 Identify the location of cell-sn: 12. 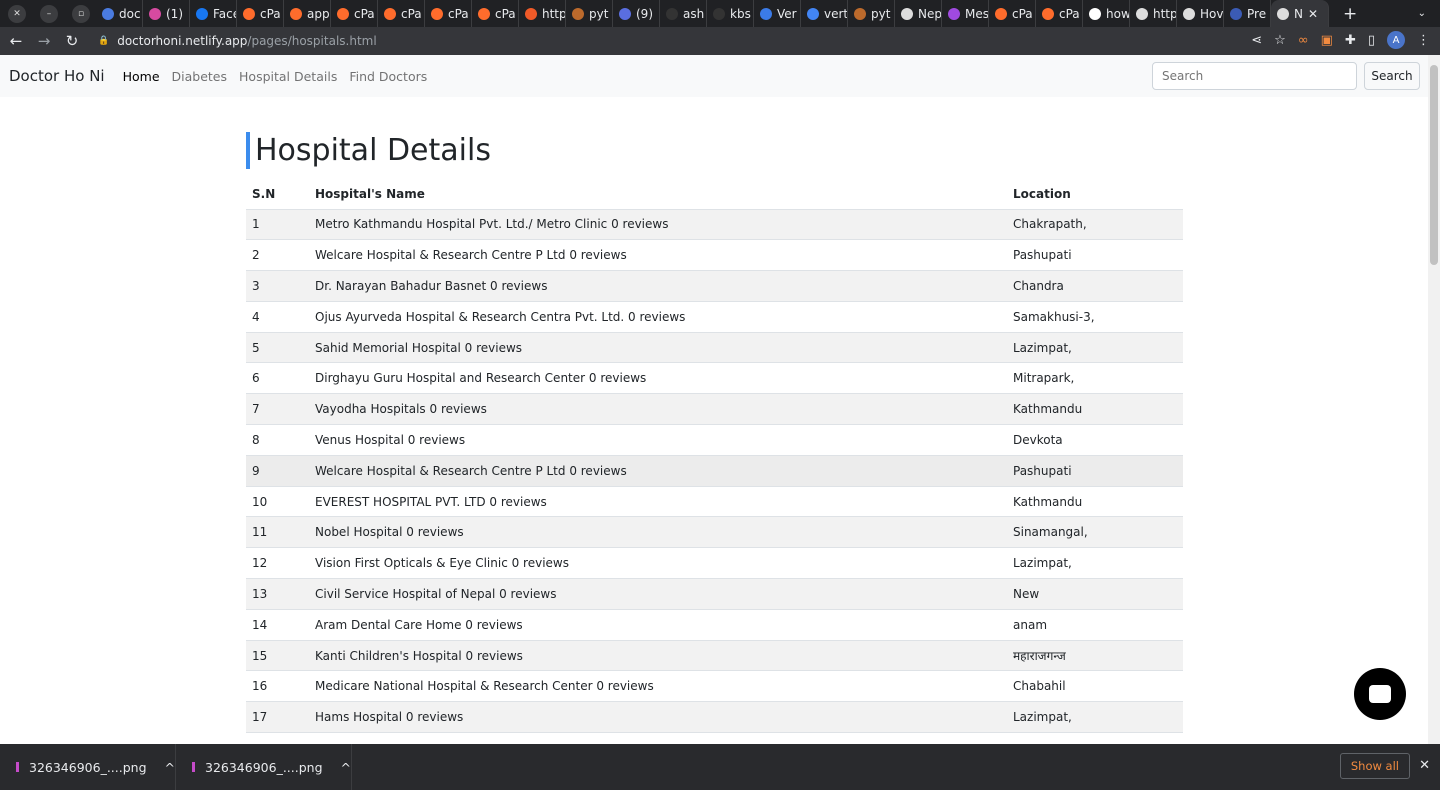
(277, 563).